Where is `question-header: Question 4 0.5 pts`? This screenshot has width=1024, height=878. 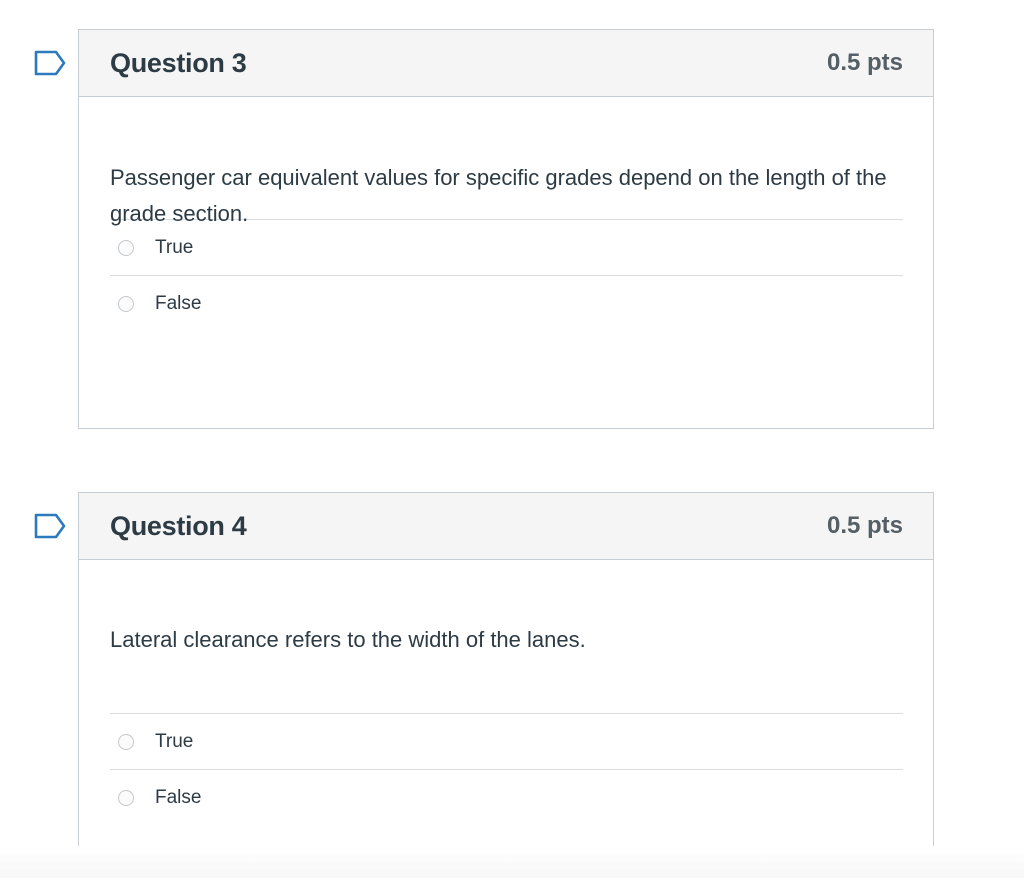
question-header: Question 4 0.5 pts is located at coordinates (506, 526).